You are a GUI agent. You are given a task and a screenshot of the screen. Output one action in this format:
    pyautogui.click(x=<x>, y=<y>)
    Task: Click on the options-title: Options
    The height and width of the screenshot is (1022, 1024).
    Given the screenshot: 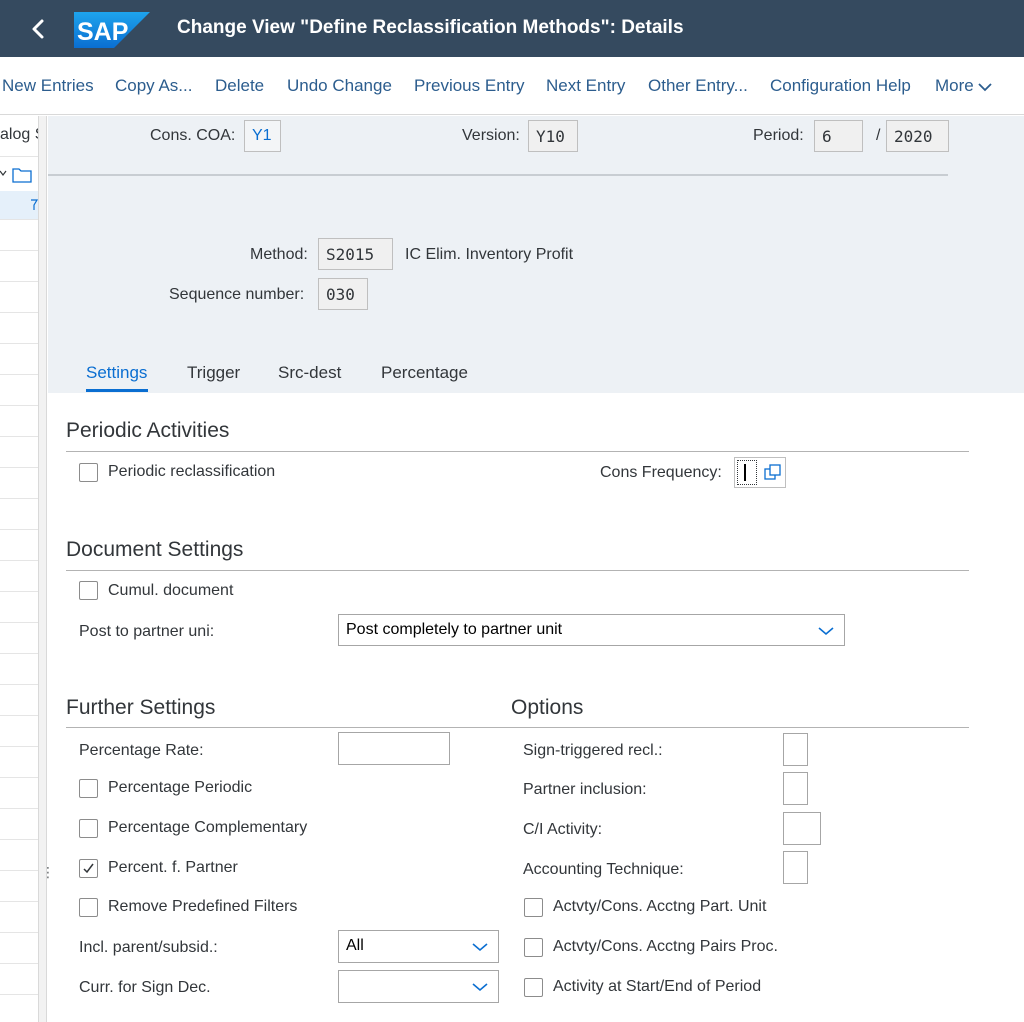 What is the action you would take?
    pyautogui.click(x=547, y=707)
    